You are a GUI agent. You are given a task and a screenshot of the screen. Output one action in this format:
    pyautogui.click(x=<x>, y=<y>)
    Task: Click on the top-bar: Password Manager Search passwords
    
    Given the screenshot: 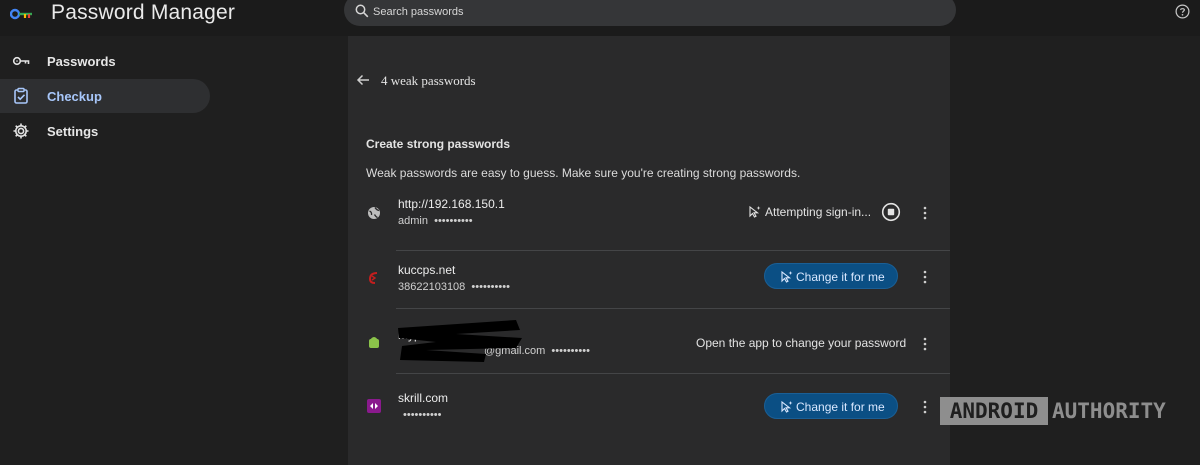 What is the action you would take?
    pyautogui.click(x=600, y=18)
    